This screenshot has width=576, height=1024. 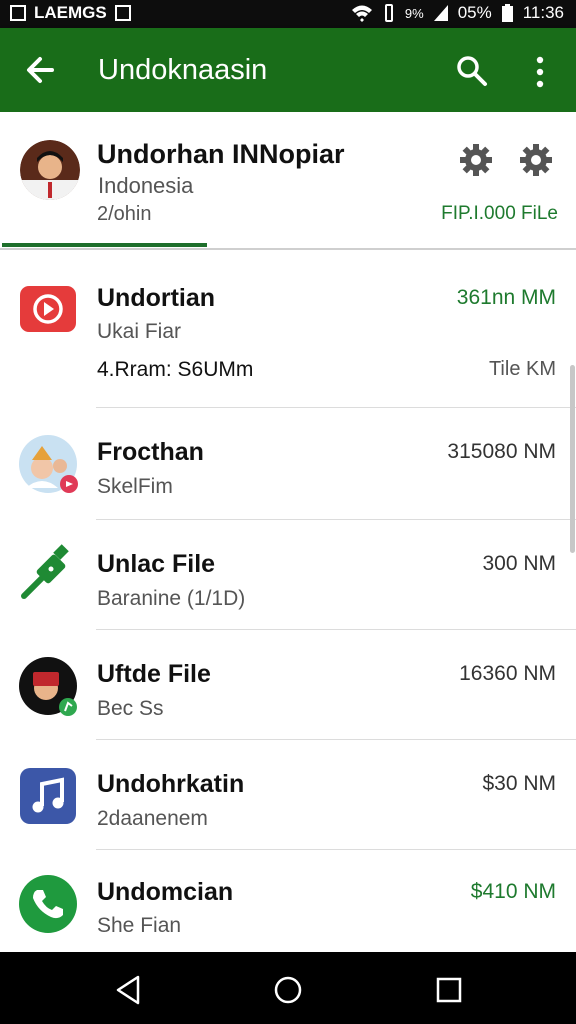 What do you see at coordinates (288, 14) in the screenshot?
I see `status-bar: LAEMGS 9% 05% 11:36` at bounding box center [288, 14].